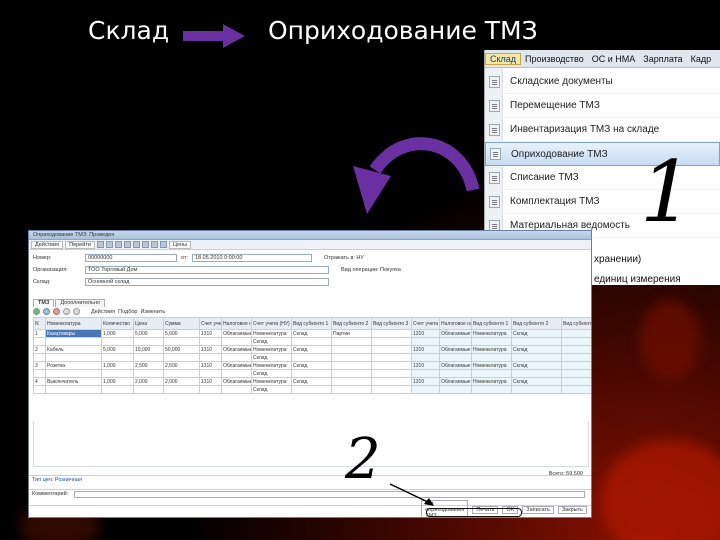 The width and height of the screenshot is (720, 540). What do you see at coordinates (39, 323) in the screenshot?
I see `col-header: N` at bounding box center [39, 323].